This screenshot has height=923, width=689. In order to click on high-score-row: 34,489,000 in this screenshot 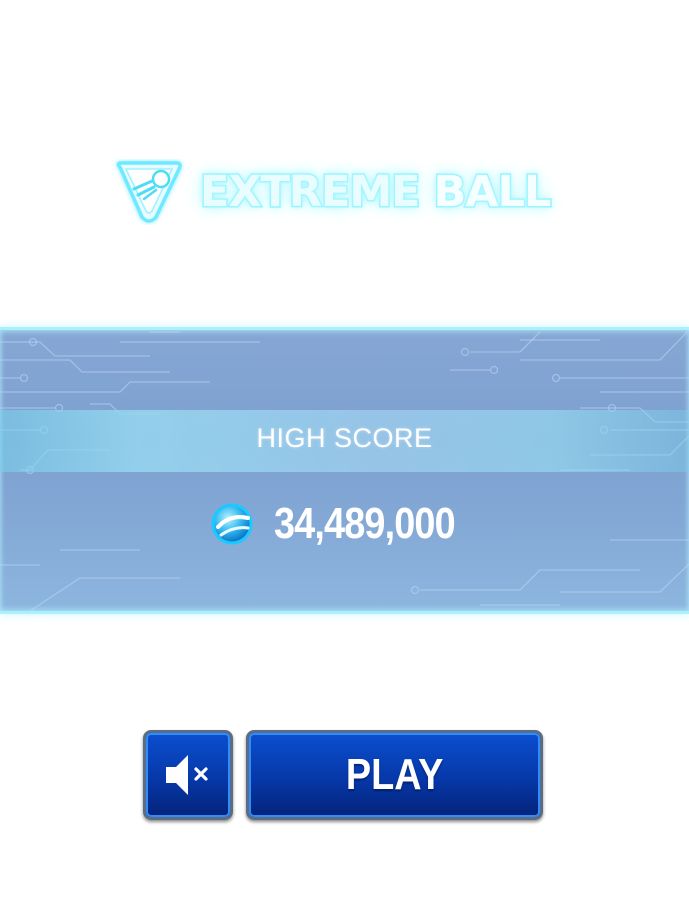, I will do `click(344, 524)`.